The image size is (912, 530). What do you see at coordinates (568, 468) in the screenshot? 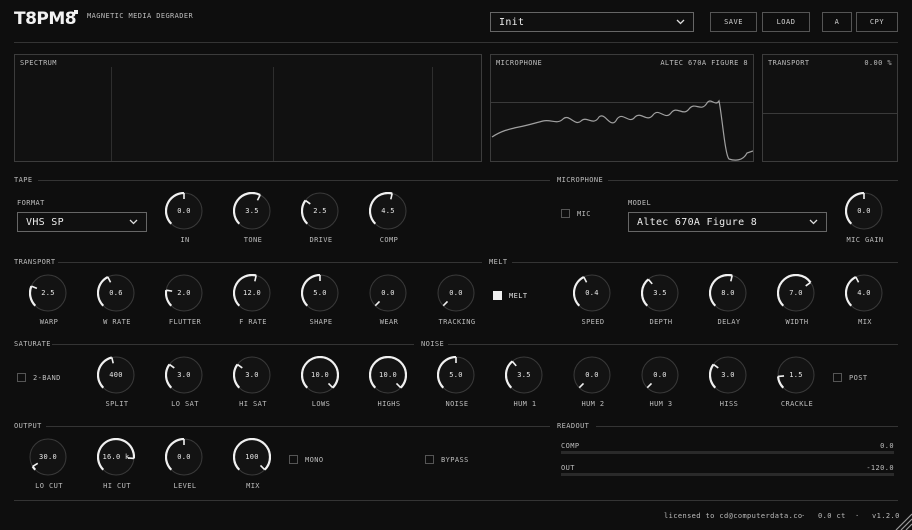
I see `out-readout-label: OUT` at bounding box center [568, 468].